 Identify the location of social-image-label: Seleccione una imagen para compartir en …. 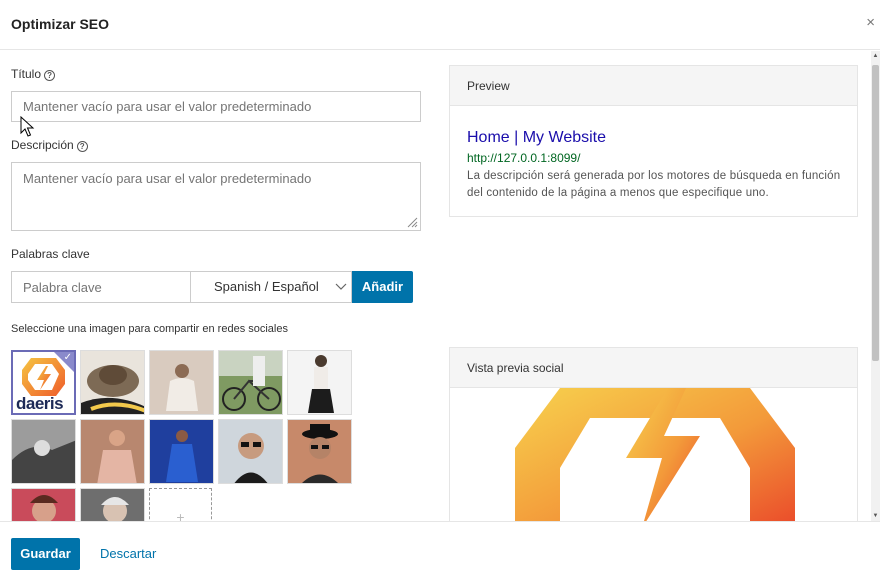
(149, 329).